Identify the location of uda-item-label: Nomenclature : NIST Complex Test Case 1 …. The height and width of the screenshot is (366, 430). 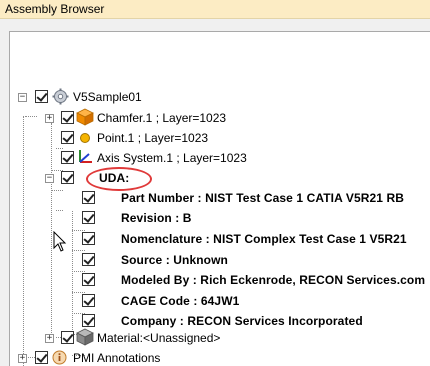
(264, 239).